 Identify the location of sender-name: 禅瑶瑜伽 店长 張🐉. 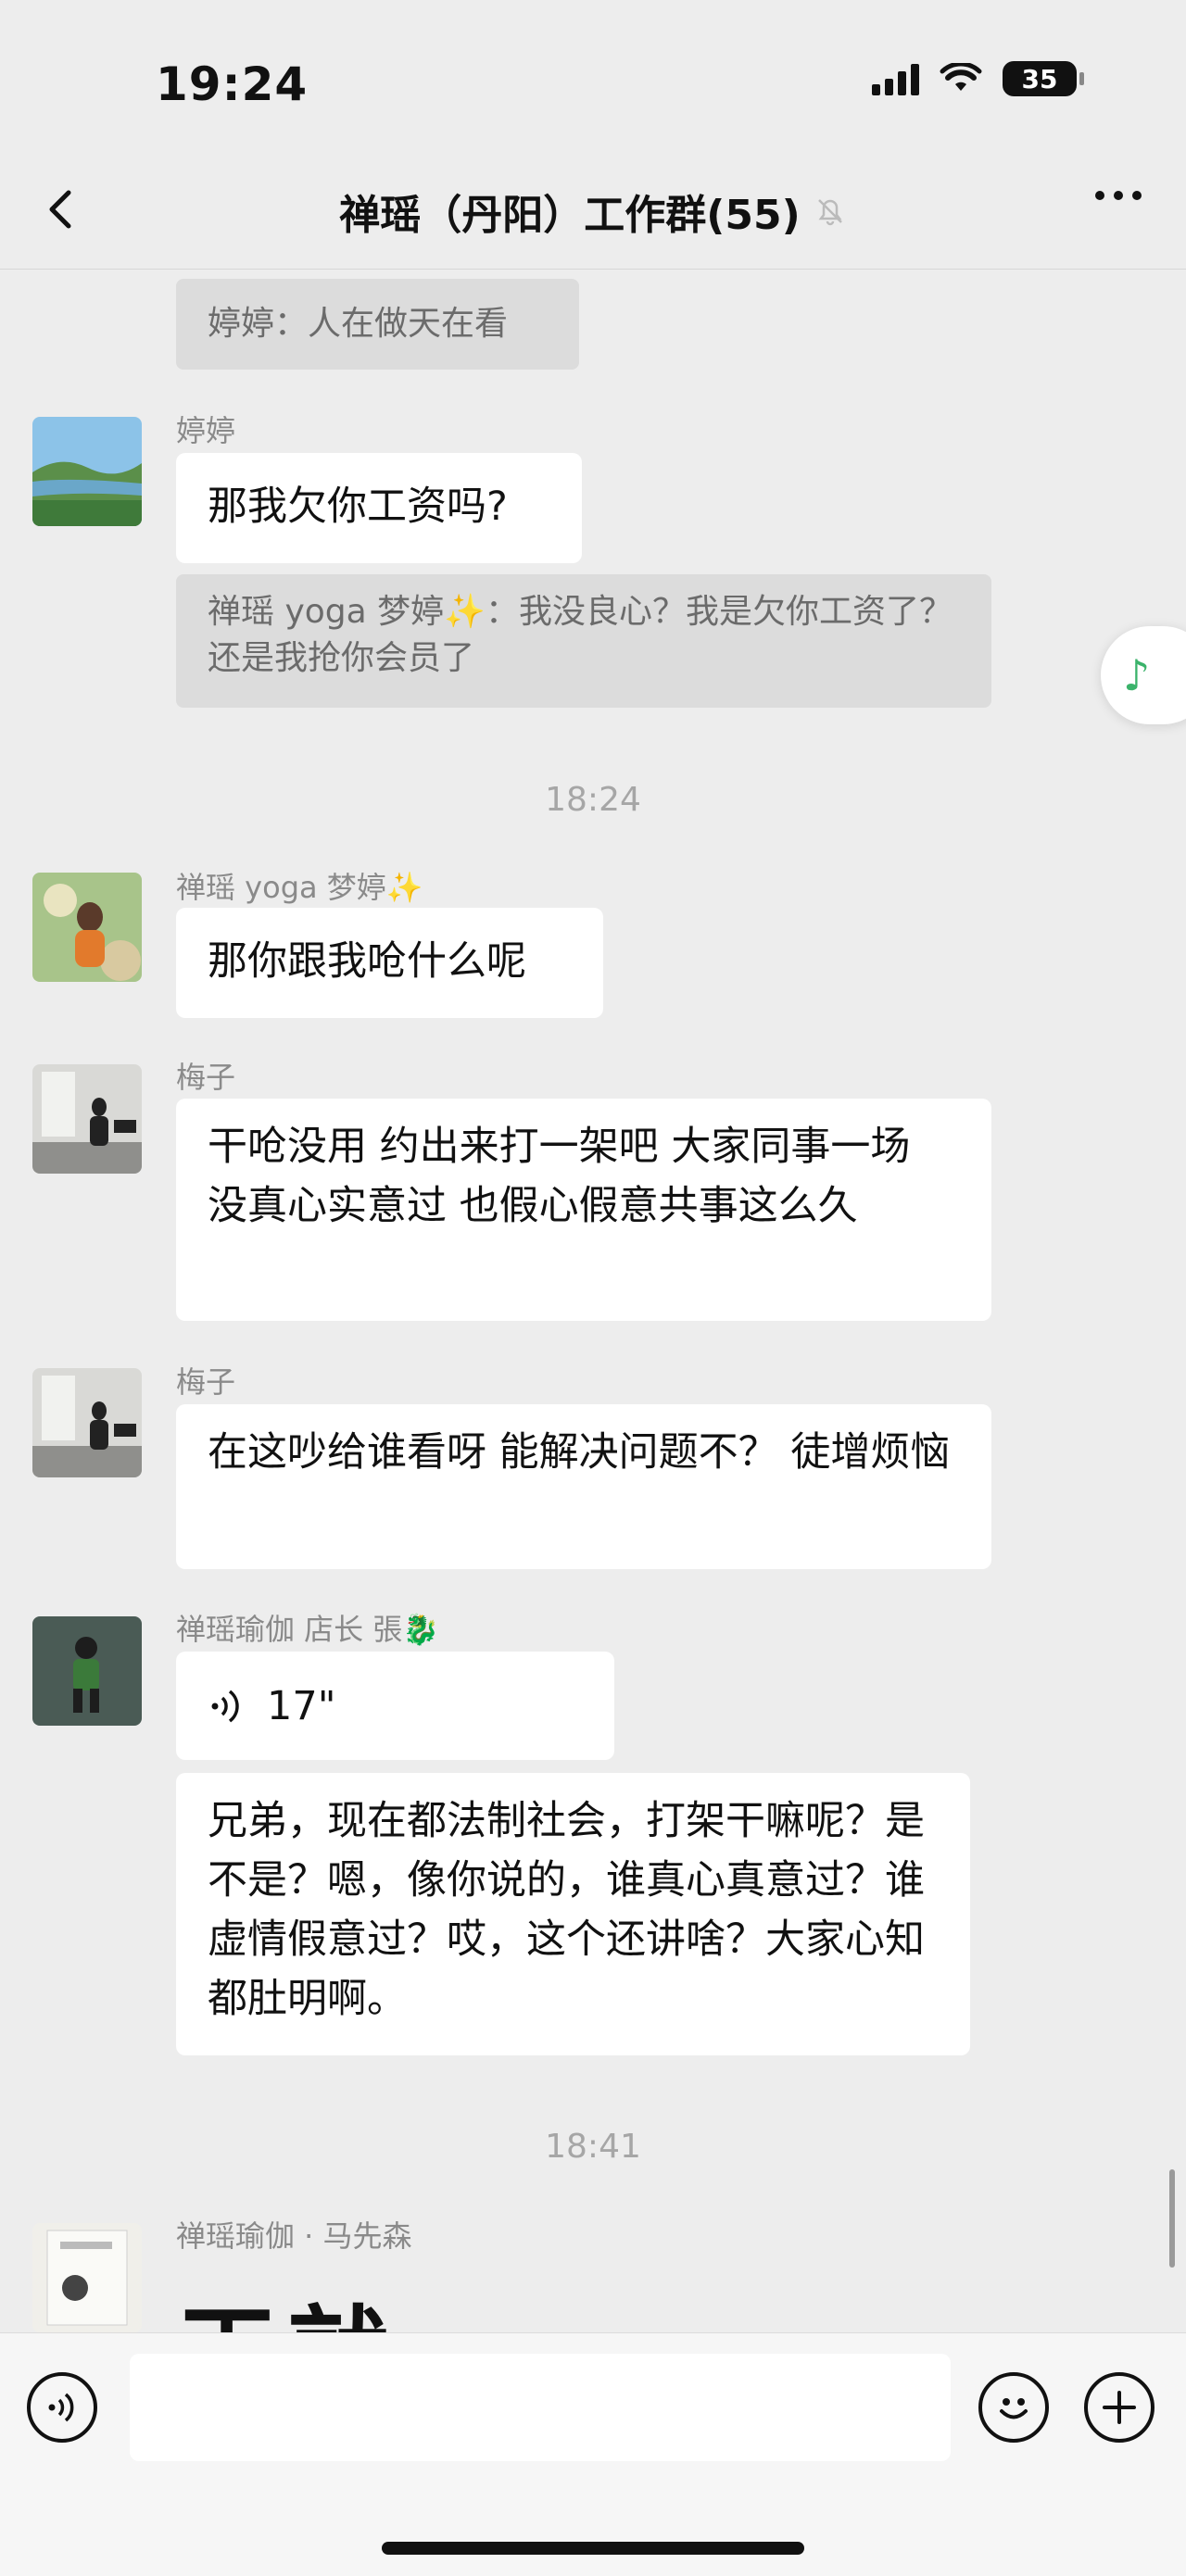
(308, 1629).